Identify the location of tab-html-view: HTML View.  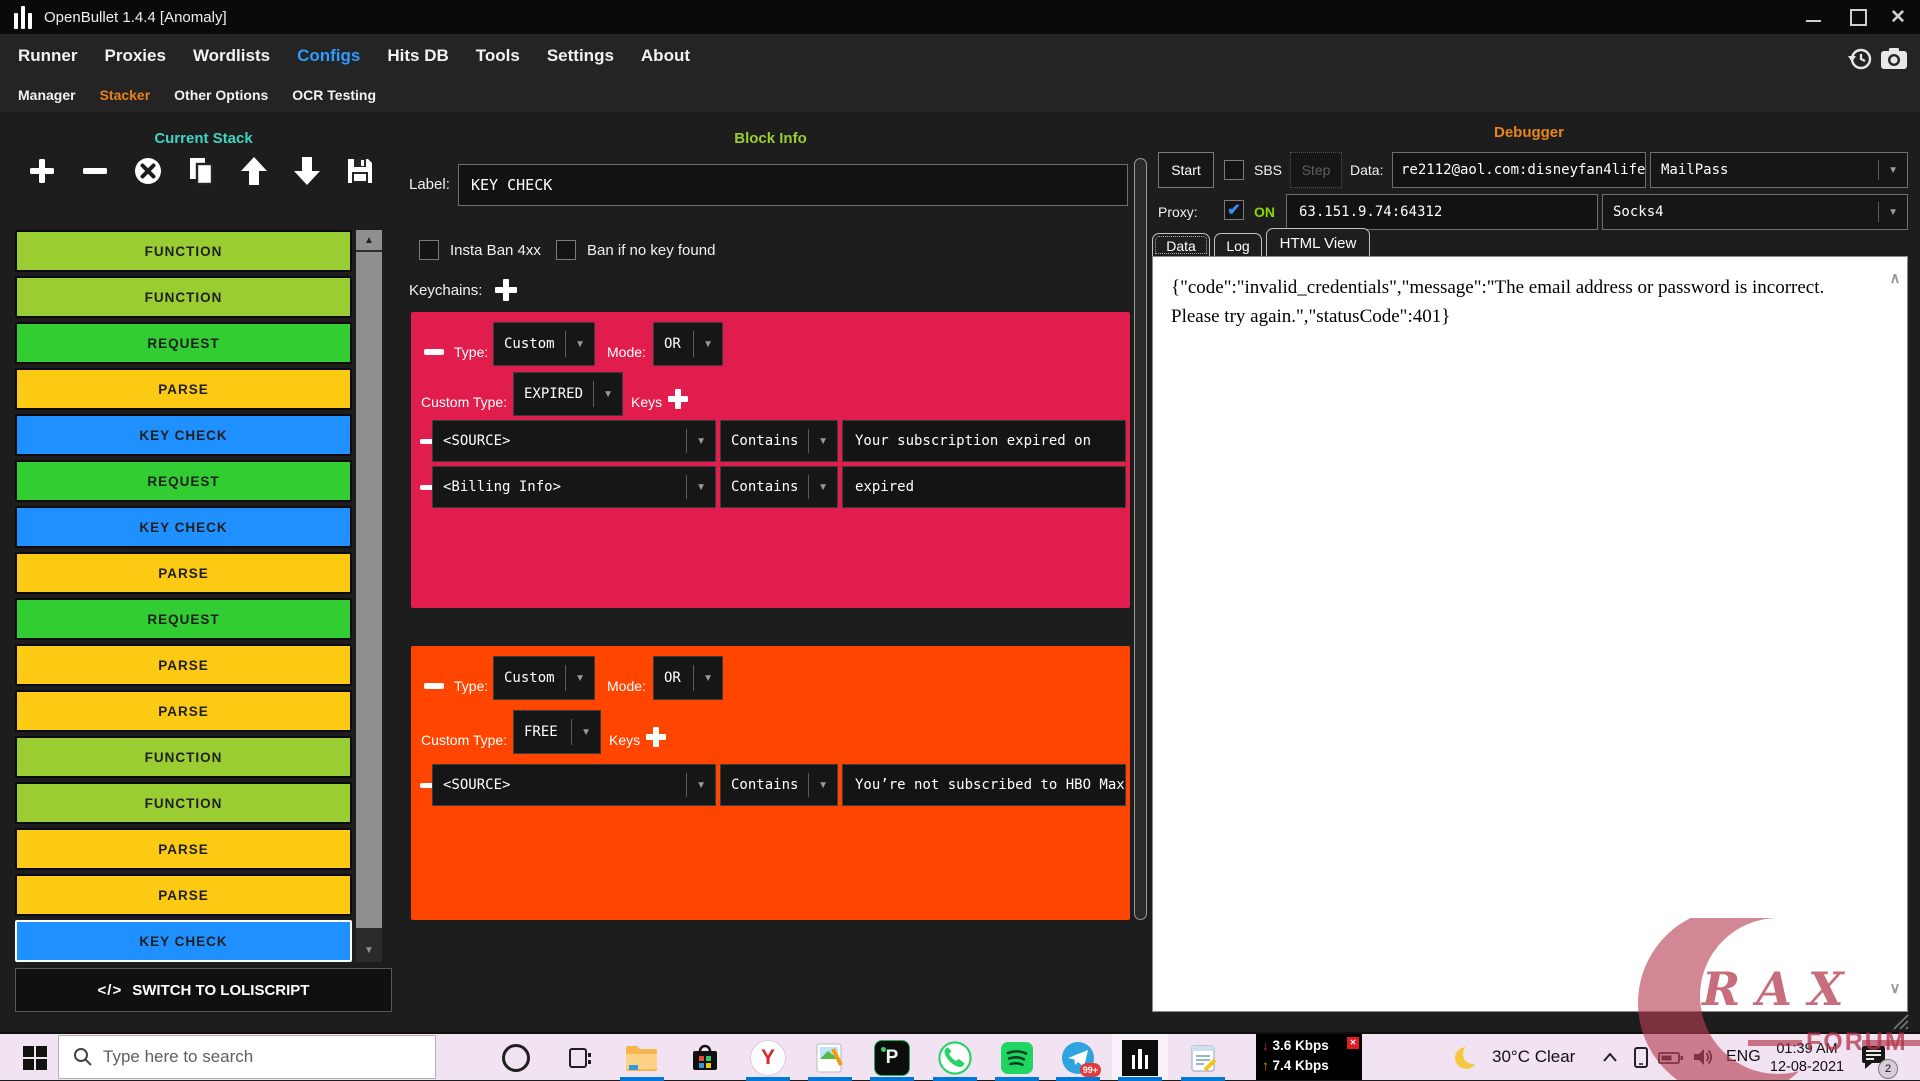
(1318, 242).